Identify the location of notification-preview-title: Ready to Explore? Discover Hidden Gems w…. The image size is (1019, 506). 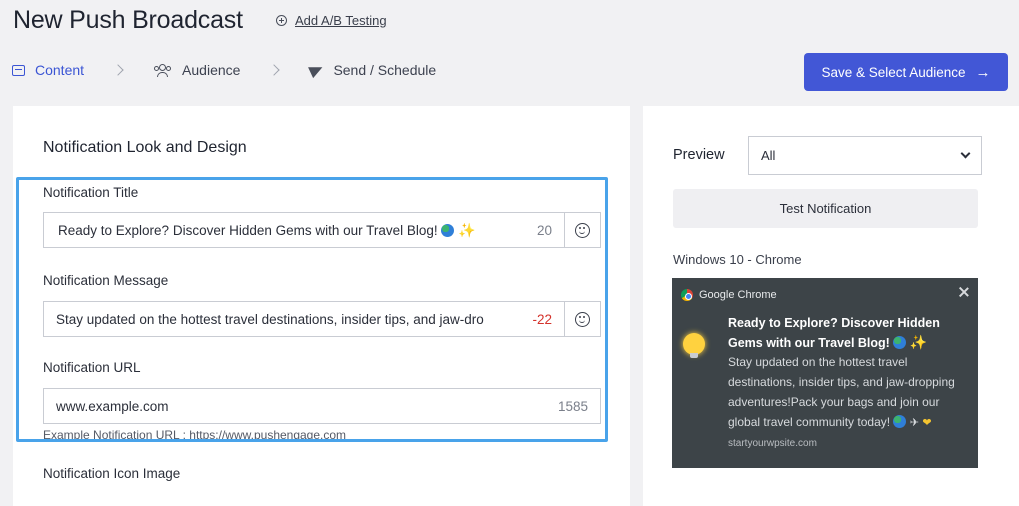
(849, 333).